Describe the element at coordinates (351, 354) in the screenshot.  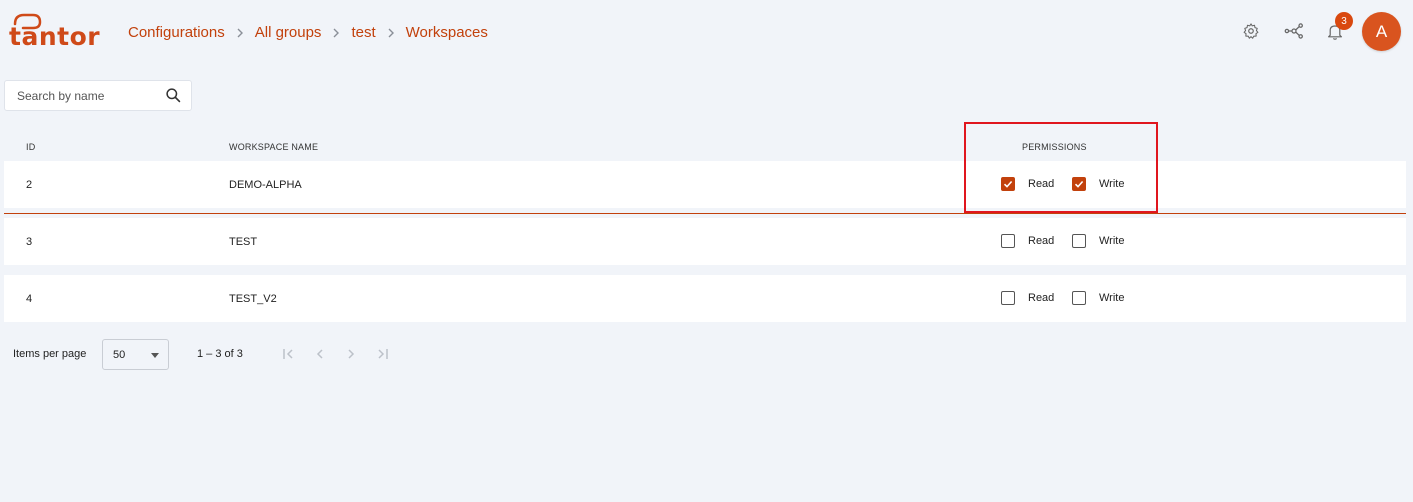
I see `next-page-icon` at that location.